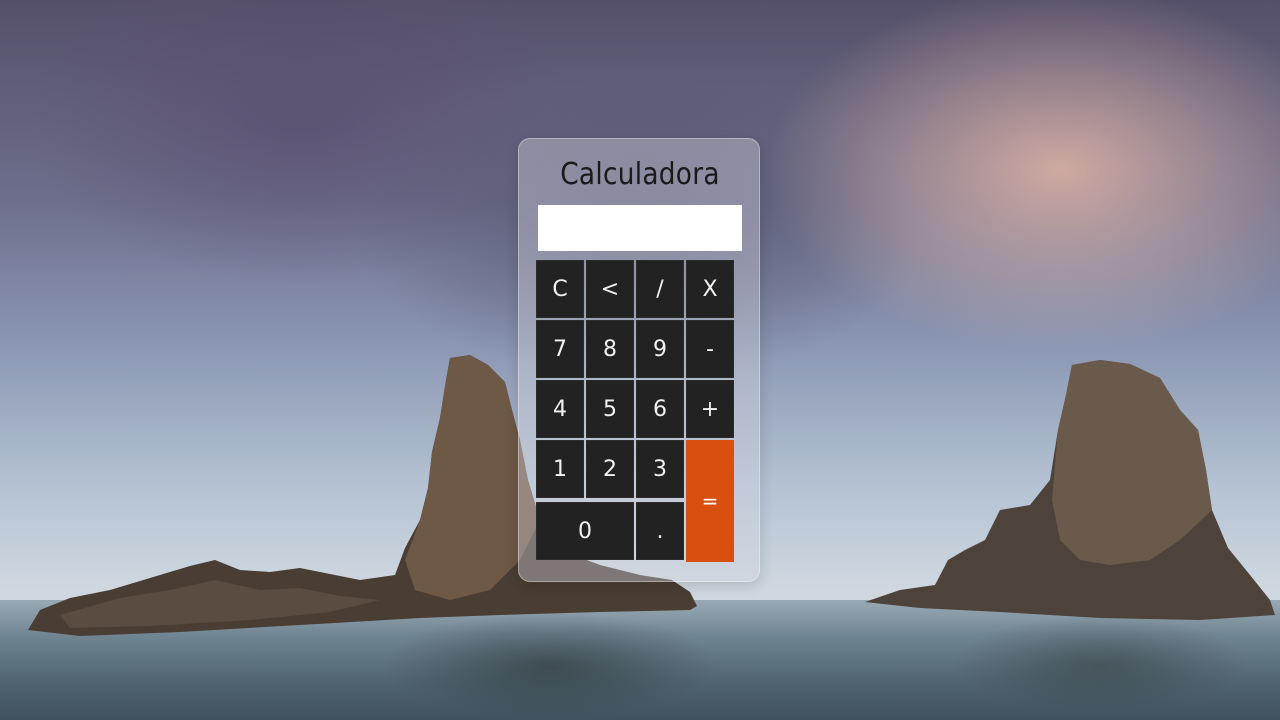 The image size is (1280, 720). Describe the element at coordinates (660, 531) in the screenshot. I see `decimal-point-button: .` at that location.